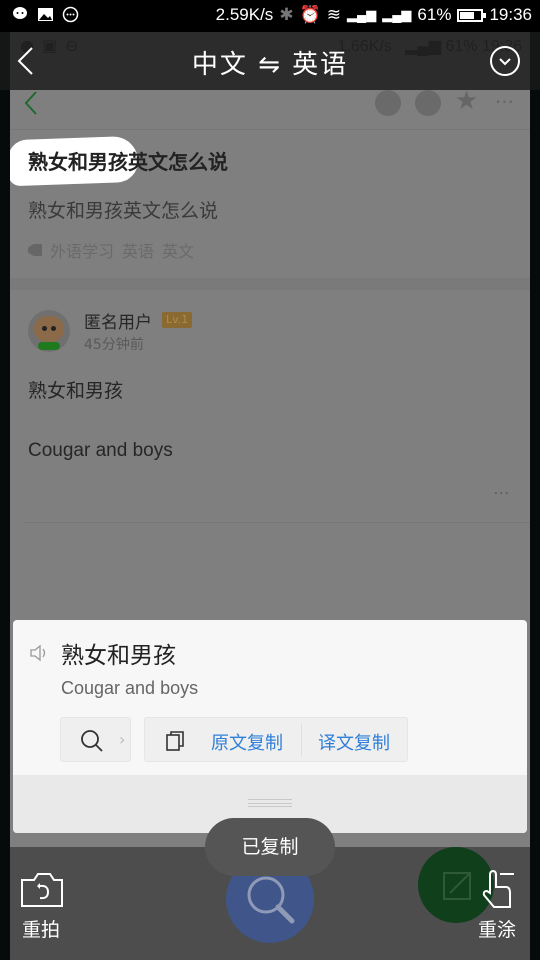 The image size is (540, 960). Describe the element at coordinates (118, 323) in the screenshot. I see `answer-username: 匿名用户` at that location.